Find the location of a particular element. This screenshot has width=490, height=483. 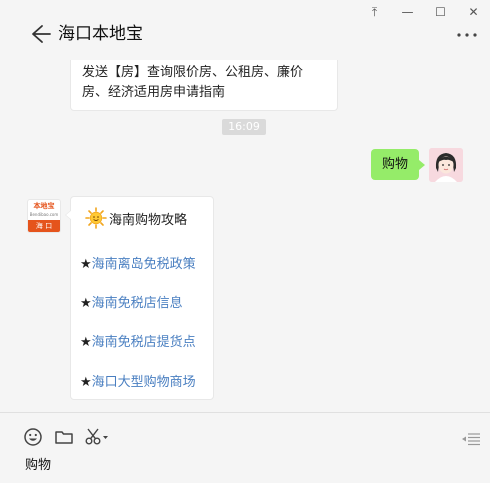

link-row: ★海南免税店提货点 is located at coordinates (138, 343).